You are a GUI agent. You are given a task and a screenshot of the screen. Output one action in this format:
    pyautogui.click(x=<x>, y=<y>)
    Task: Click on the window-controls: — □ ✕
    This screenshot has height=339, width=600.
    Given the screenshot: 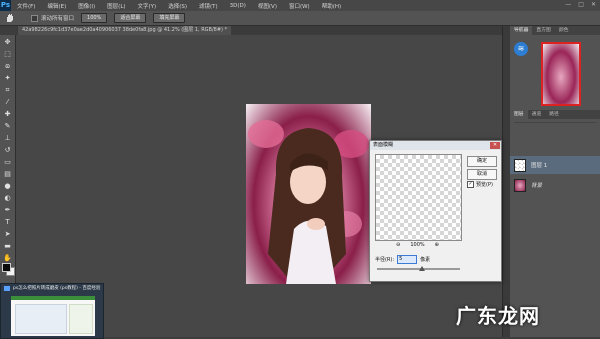 What is the action you would take?
    pyautogui.click(x=580, y=4)
    